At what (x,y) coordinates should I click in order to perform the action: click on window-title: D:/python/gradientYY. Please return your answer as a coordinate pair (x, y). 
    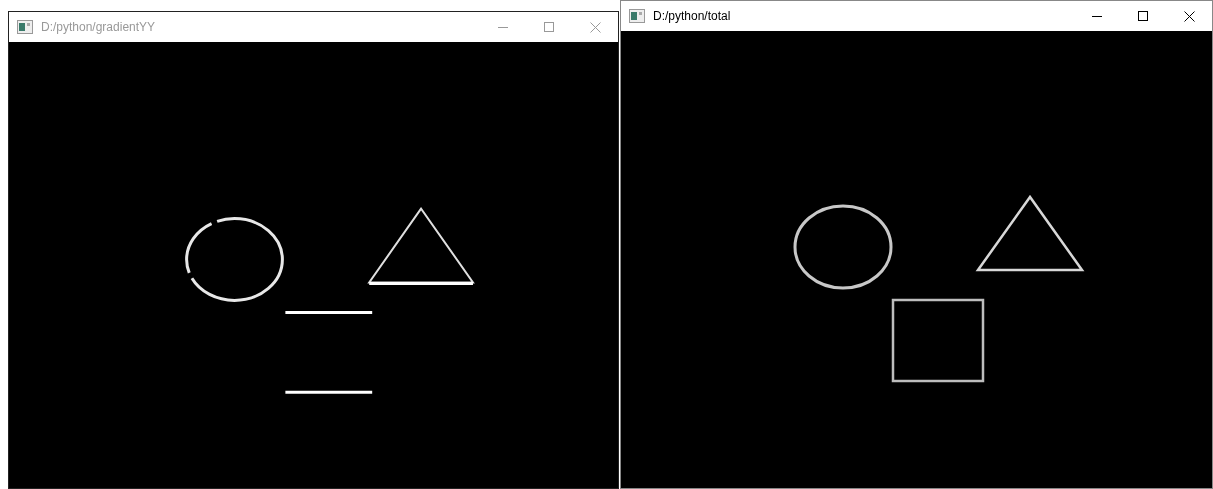
    Looking at the image, I should click on (98, 27).